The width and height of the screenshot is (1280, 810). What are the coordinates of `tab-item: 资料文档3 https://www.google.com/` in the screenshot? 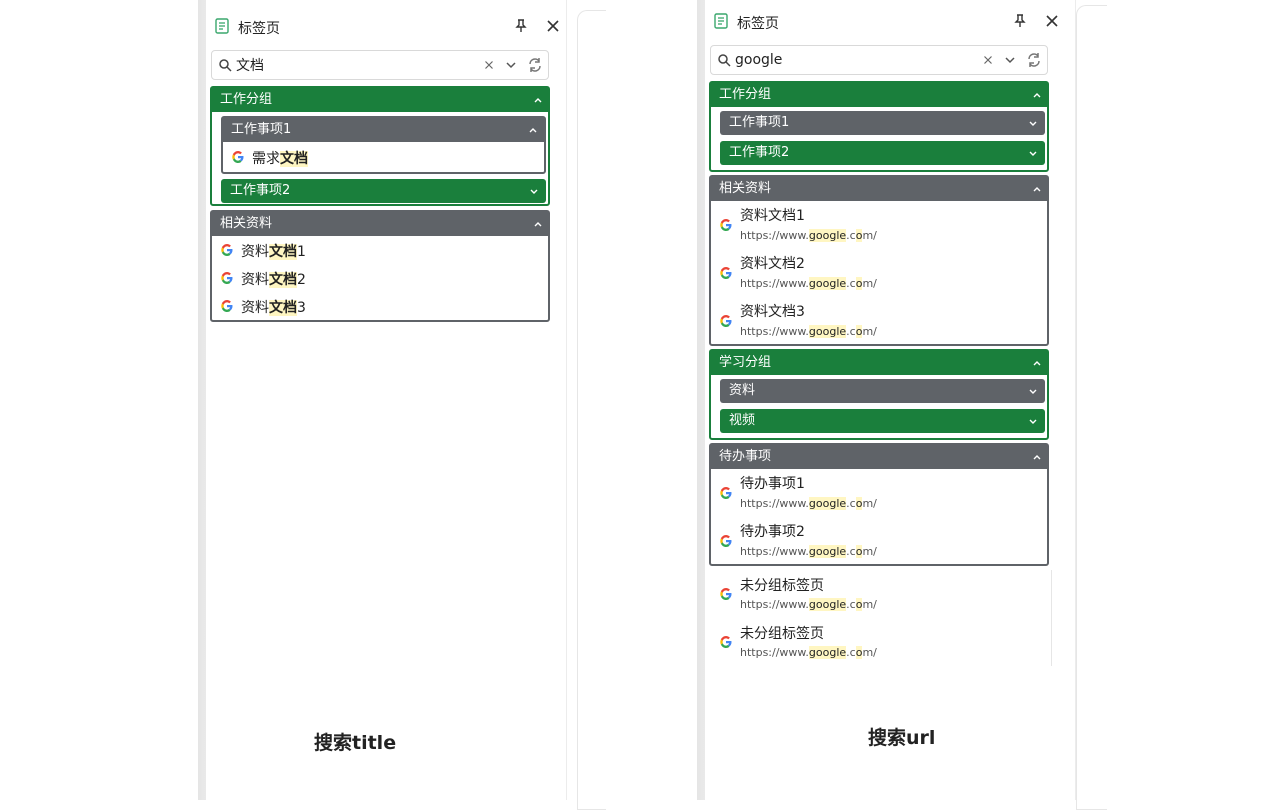 It's located at (879, 321).